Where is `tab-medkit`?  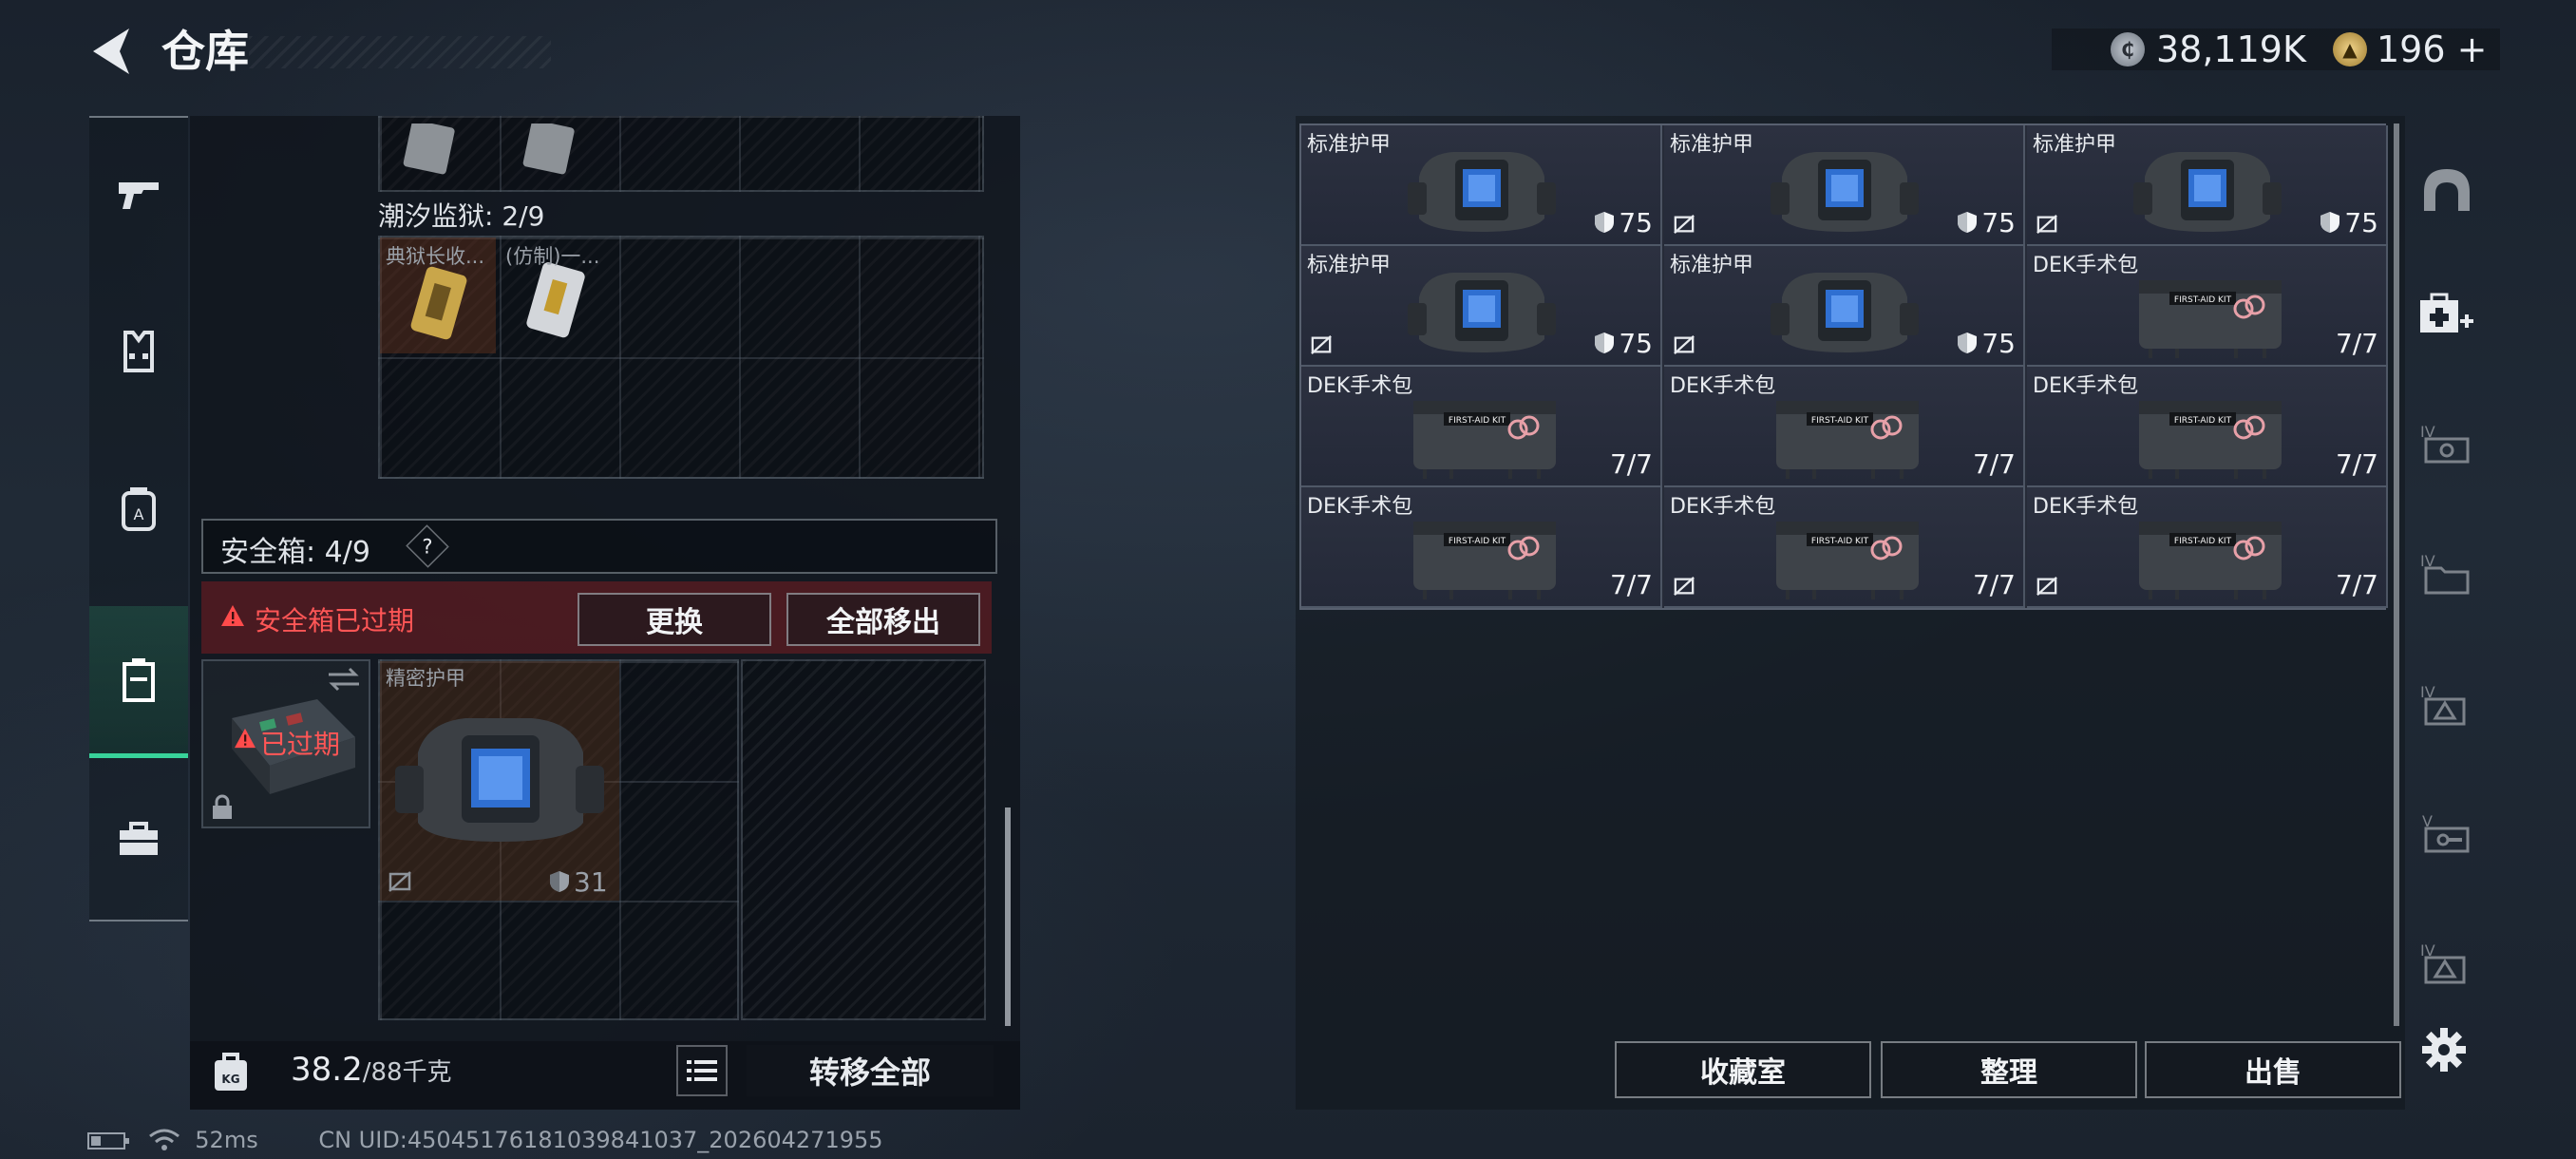 tab-medkit is located at coordinates (2447, 315).